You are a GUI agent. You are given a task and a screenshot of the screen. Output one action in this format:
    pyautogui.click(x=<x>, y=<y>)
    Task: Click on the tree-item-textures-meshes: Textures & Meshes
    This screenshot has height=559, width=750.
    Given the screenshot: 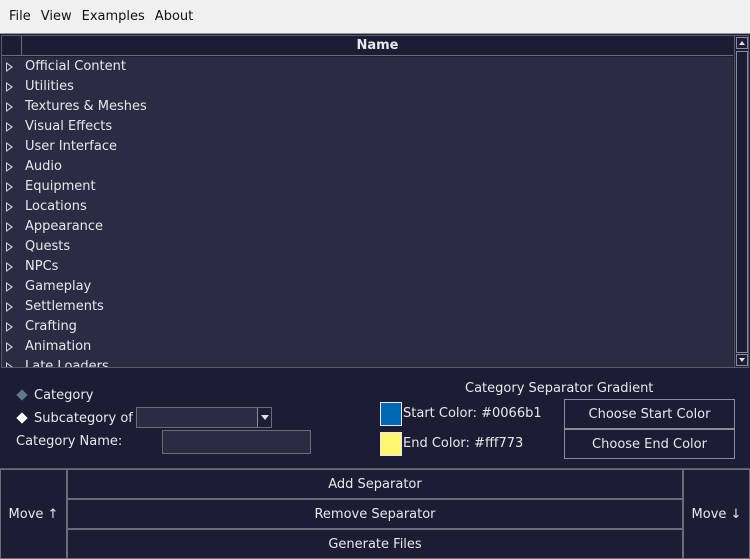 What is the action you would take?
    pyautogui.click(x=367, y=107)
    